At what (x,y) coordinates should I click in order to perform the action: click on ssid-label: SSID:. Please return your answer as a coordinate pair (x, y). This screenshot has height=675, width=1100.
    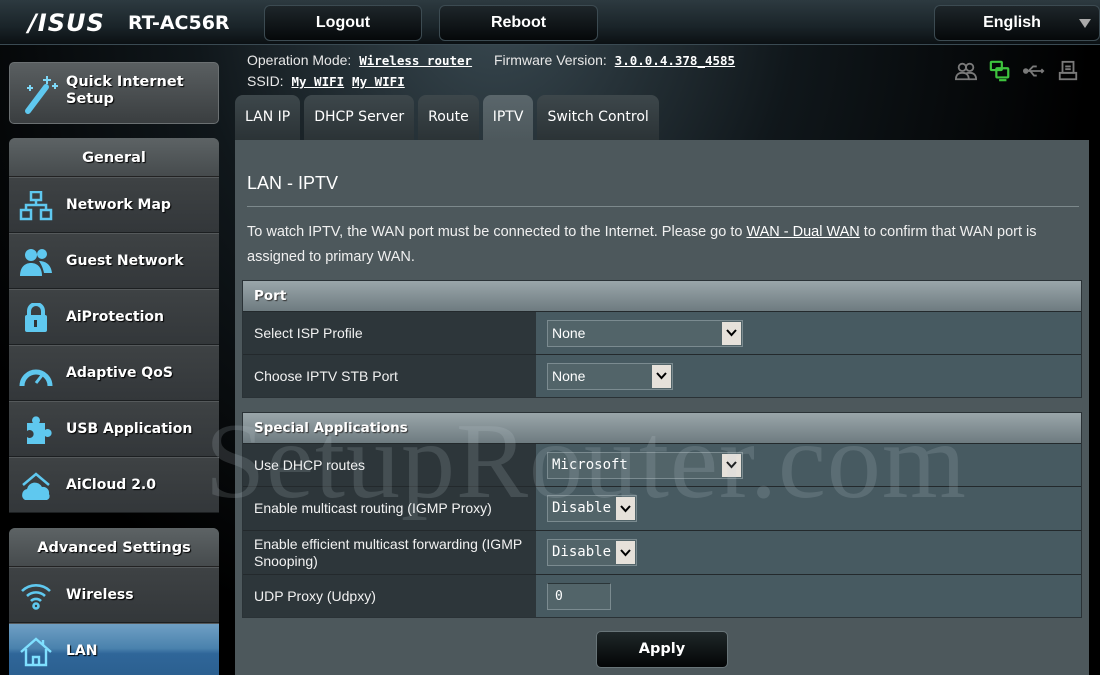
    Looking at the image, I should click on (265, 81).